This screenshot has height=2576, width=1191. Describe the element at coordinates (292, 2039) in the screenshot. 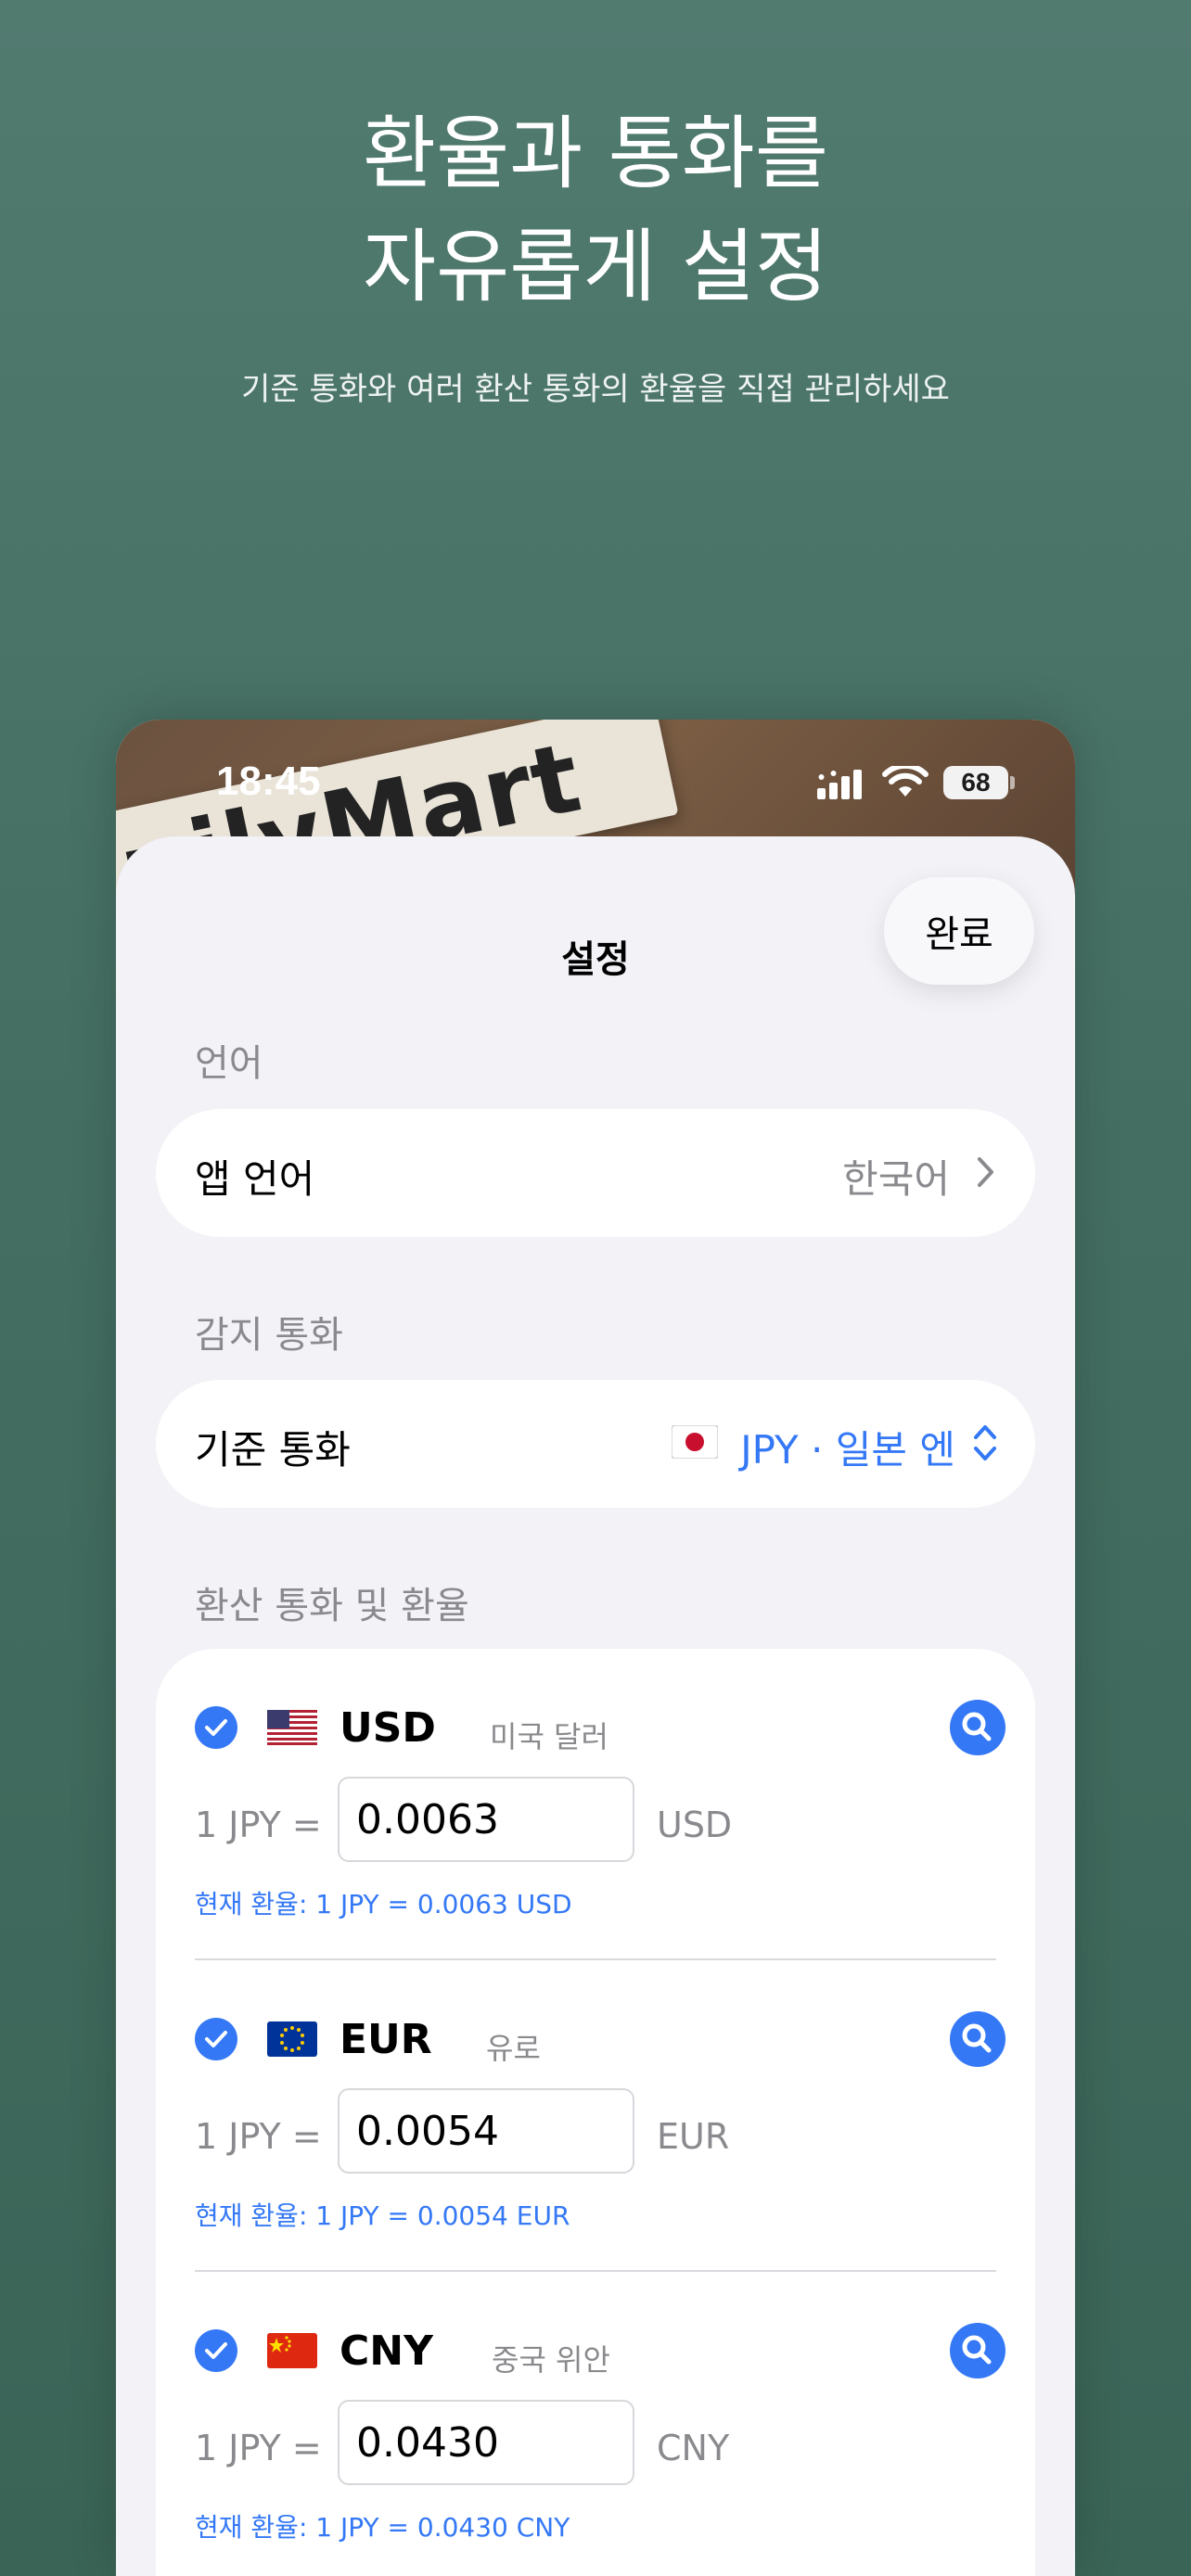

I see `eu-flag-icon` at that location.